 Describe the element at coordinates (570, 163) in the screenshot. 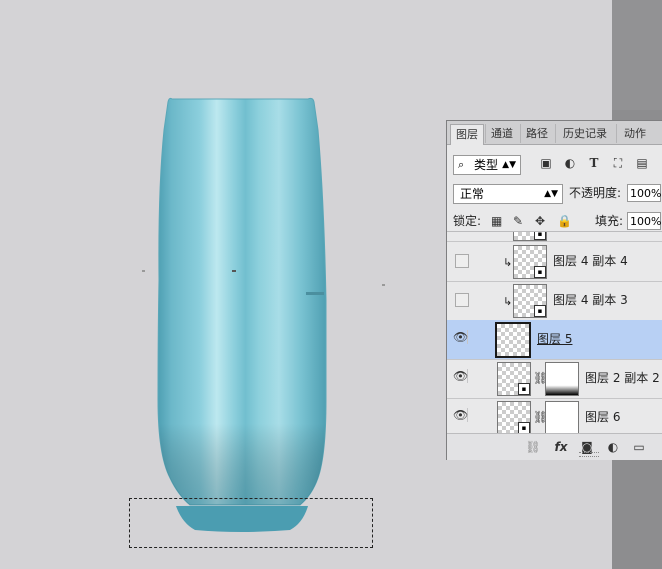

I see `adjustment-filter-icon: ◐` at that location.